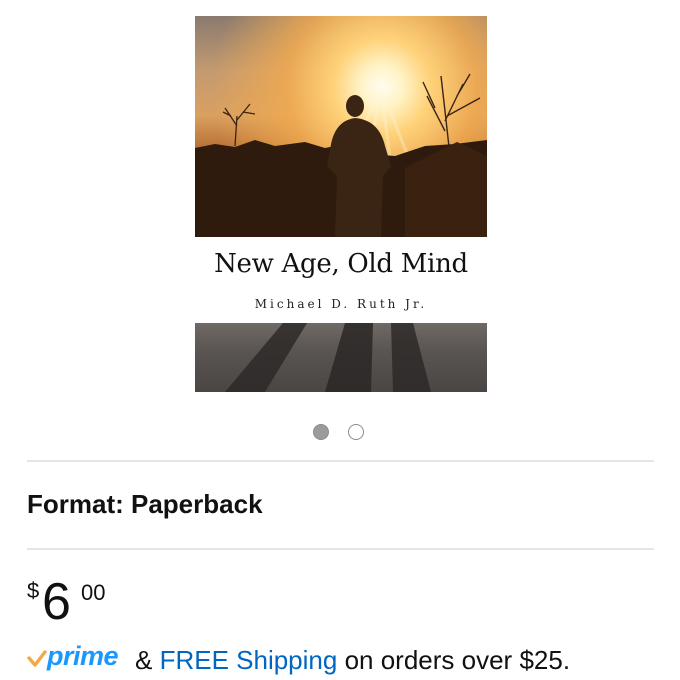 The height and width of the screenshot is (680, 680). I want to click on cover-author: Michael D. Ruth Jr., so click(341, 304).